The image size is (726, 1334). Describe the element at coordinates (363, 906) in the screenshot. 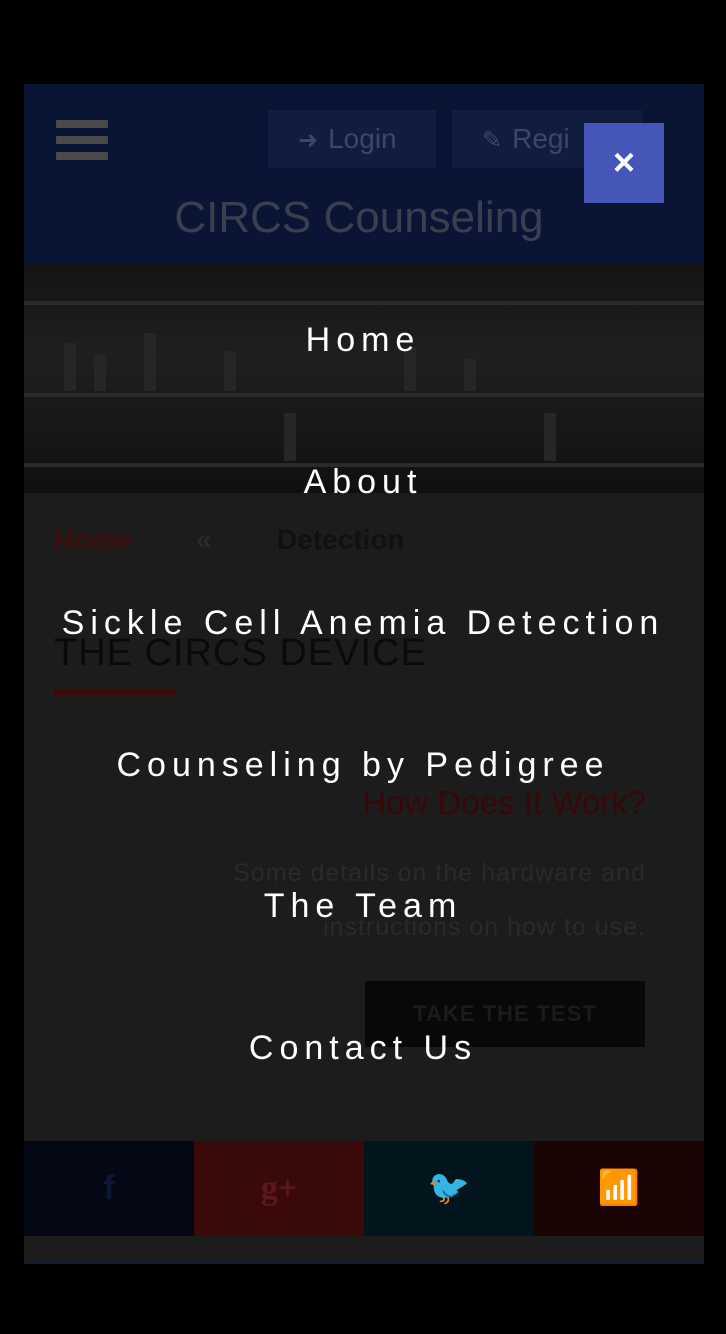

I see `nav-the-team: The Team` at that location.